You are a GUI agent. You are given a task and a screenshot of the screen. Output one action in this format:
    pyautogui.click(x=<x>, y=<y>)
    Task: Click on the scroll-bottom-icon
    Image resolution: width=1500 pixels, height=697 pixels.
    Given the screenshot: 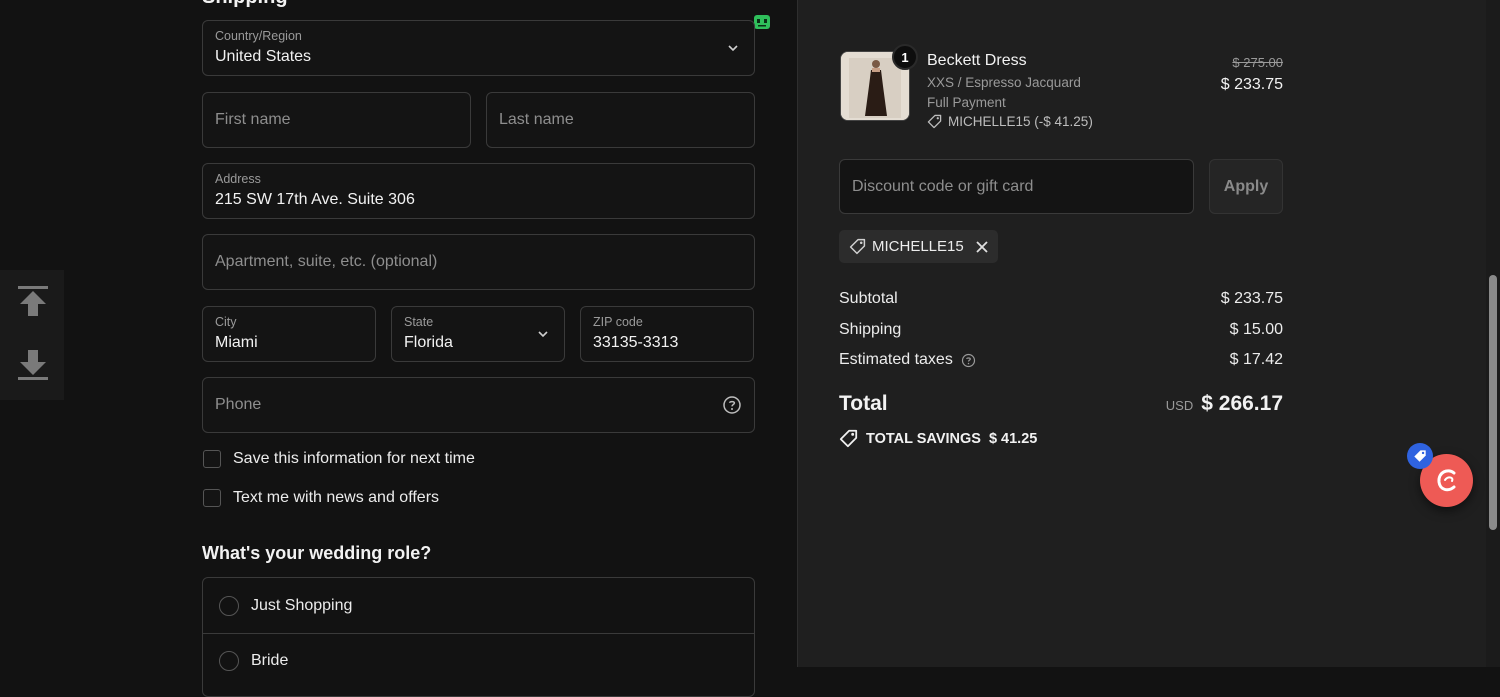 What is the action you would take?
    pyautogui.click(x=33, y=365)
    